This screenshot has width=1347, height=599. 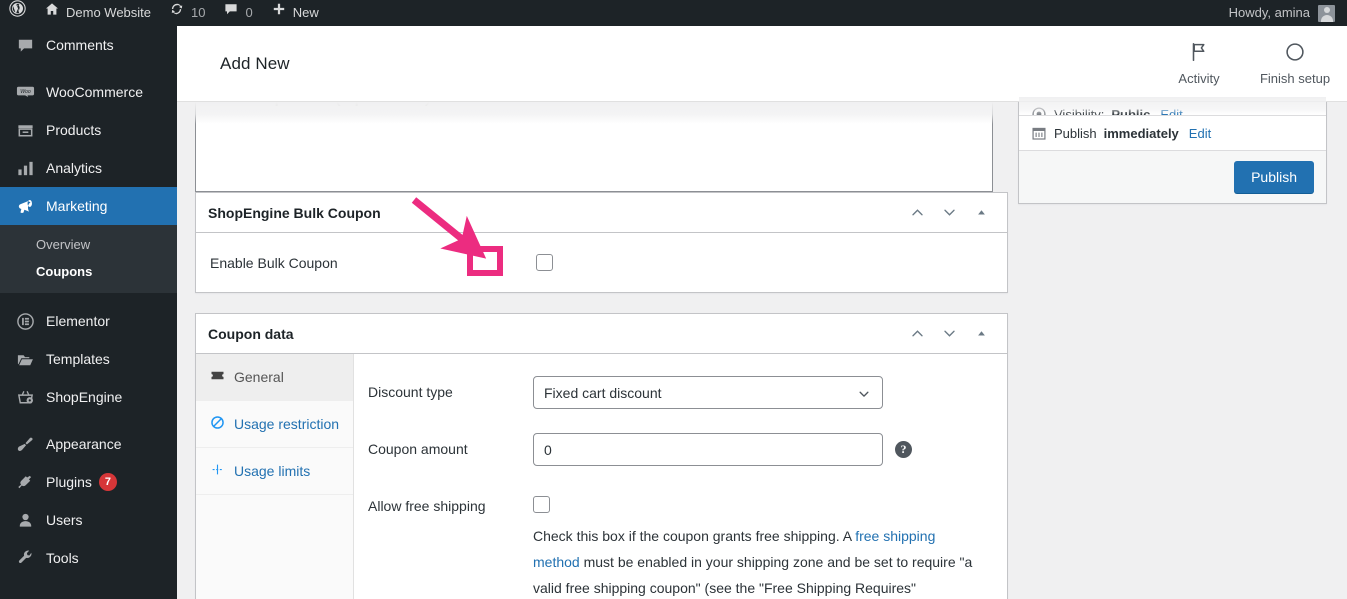 What do you see at coordinates (381, 262) in the screenshot?
I see `enable-bulk-coupon-row: Enable Bulk Coupon` at bounding box center [381, 262].